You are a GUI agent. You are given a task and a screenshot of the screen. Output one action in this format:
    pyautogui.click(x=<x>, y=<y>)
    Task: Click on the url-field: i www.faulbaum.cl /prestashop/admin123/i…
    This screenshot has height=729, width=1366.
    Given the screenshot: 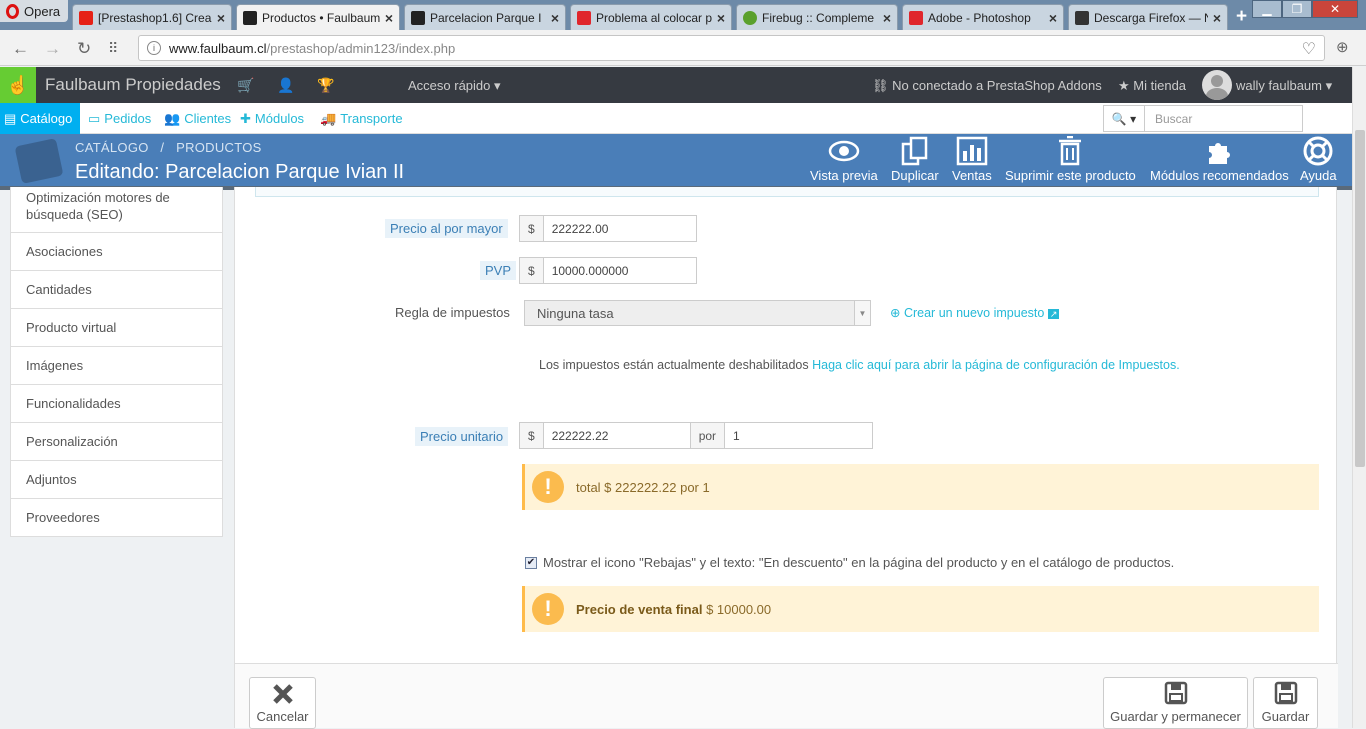 What is the action you would take?
    pyautogui.click(x=731, y=48)
    